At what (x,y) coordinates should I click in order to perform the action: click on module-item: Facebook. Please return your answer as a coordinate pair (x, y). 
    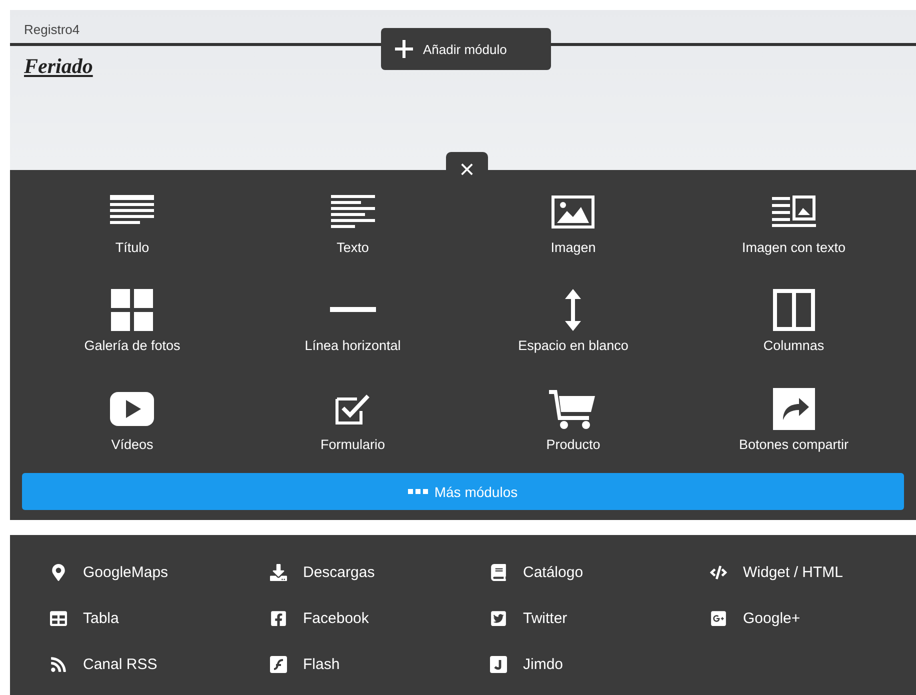
    Looking at the image, I should click on (319, 618).